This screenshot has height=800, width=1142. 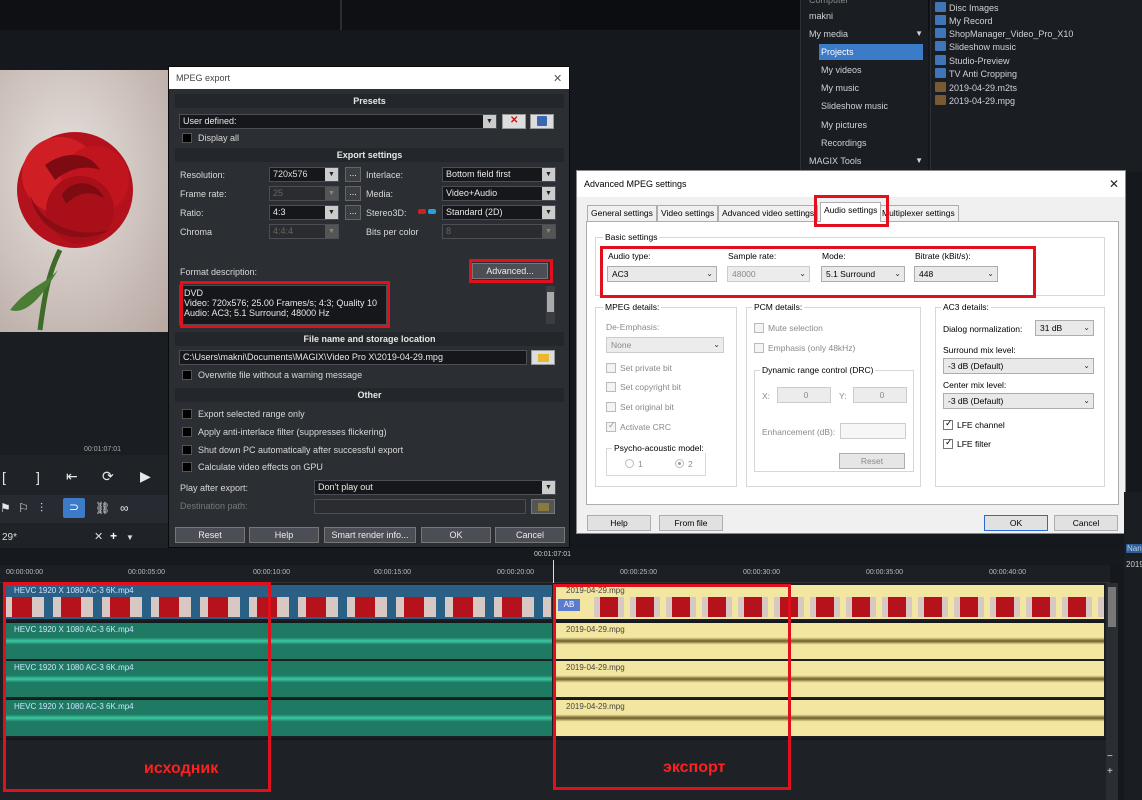 I want to click on file-item: My Record, so click(x=964, y=21).